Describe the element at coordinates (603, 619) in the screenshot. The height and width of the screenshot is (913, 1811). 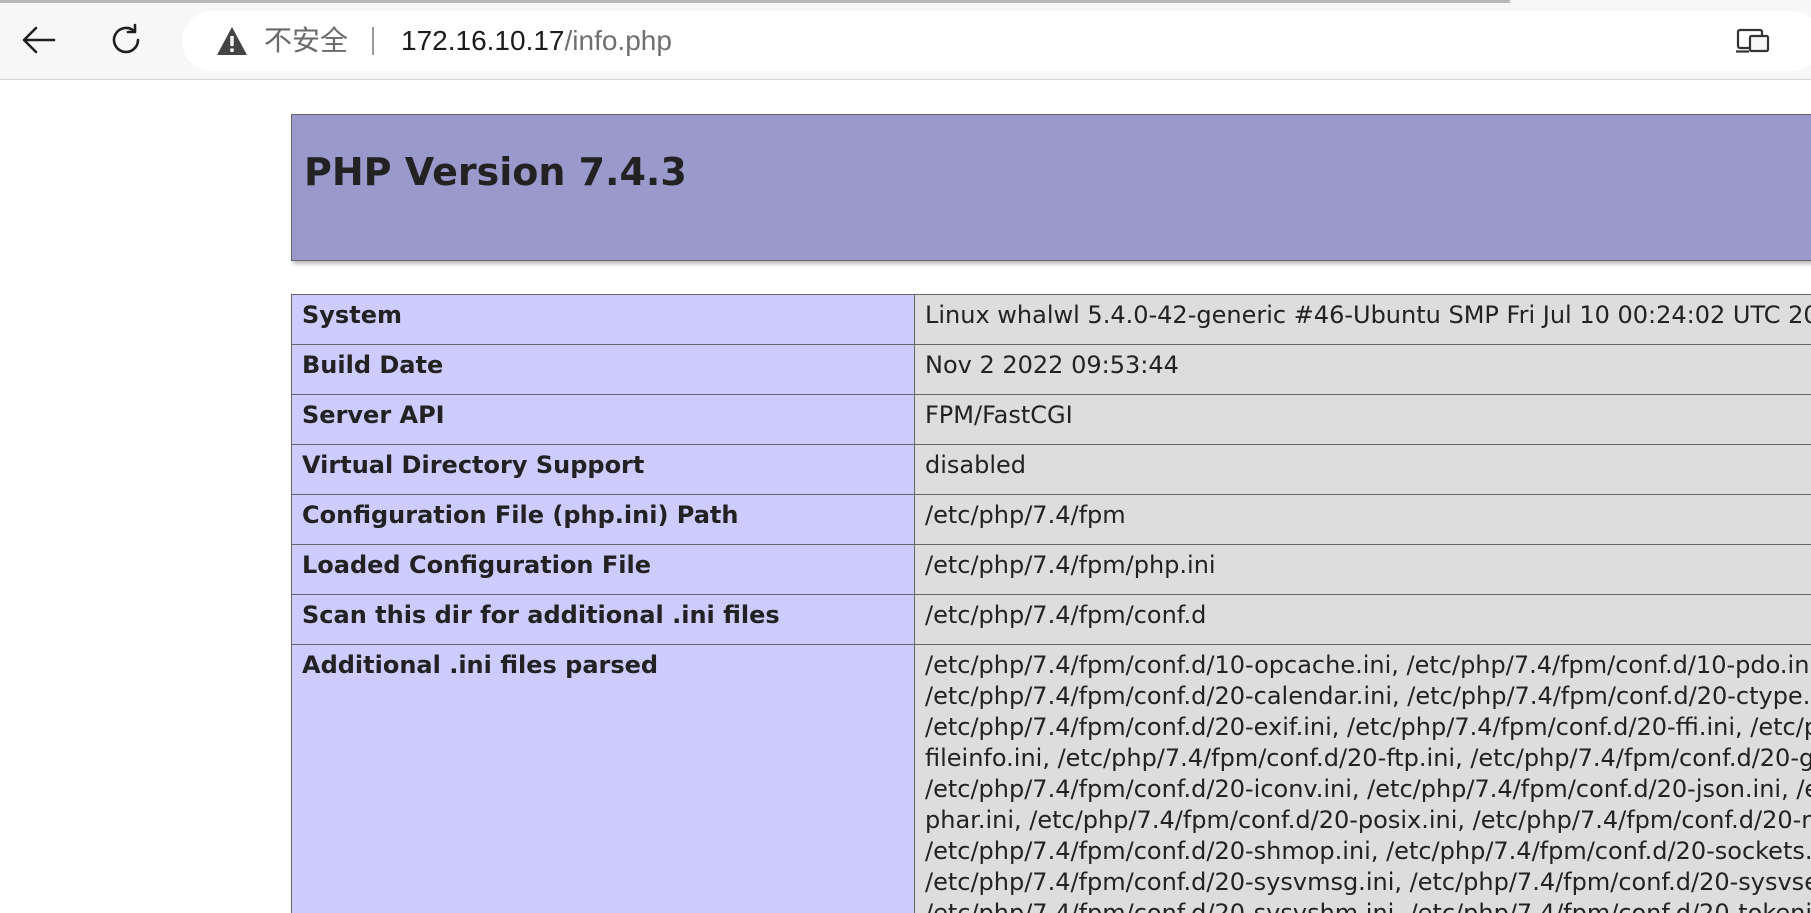
I see `row-label: Scan this dir for additional .ini files` at that location.